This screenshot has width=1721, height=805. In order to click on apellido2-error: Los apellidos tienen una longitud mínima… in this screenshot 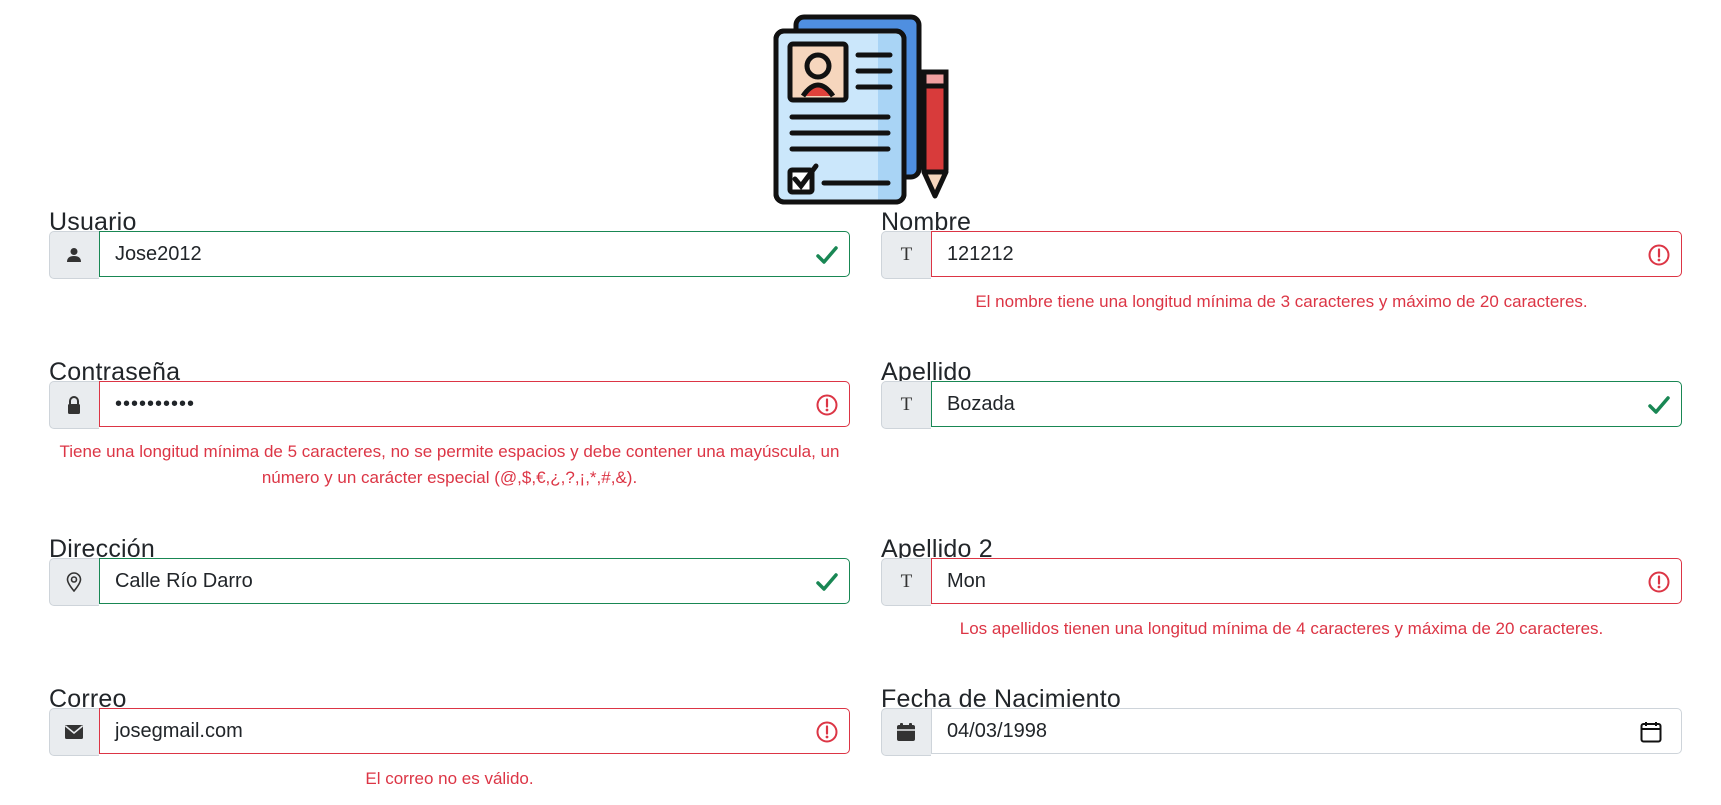, I will do `click(1281, 628)`.